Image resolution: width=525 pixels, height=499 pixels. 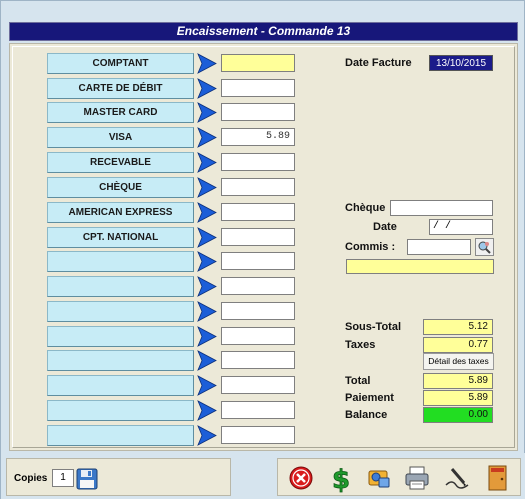 What do you see at coordinates (369, 398) in the screenshot?
I see `payment-label: Paiement` at bounding box center [369, 398].